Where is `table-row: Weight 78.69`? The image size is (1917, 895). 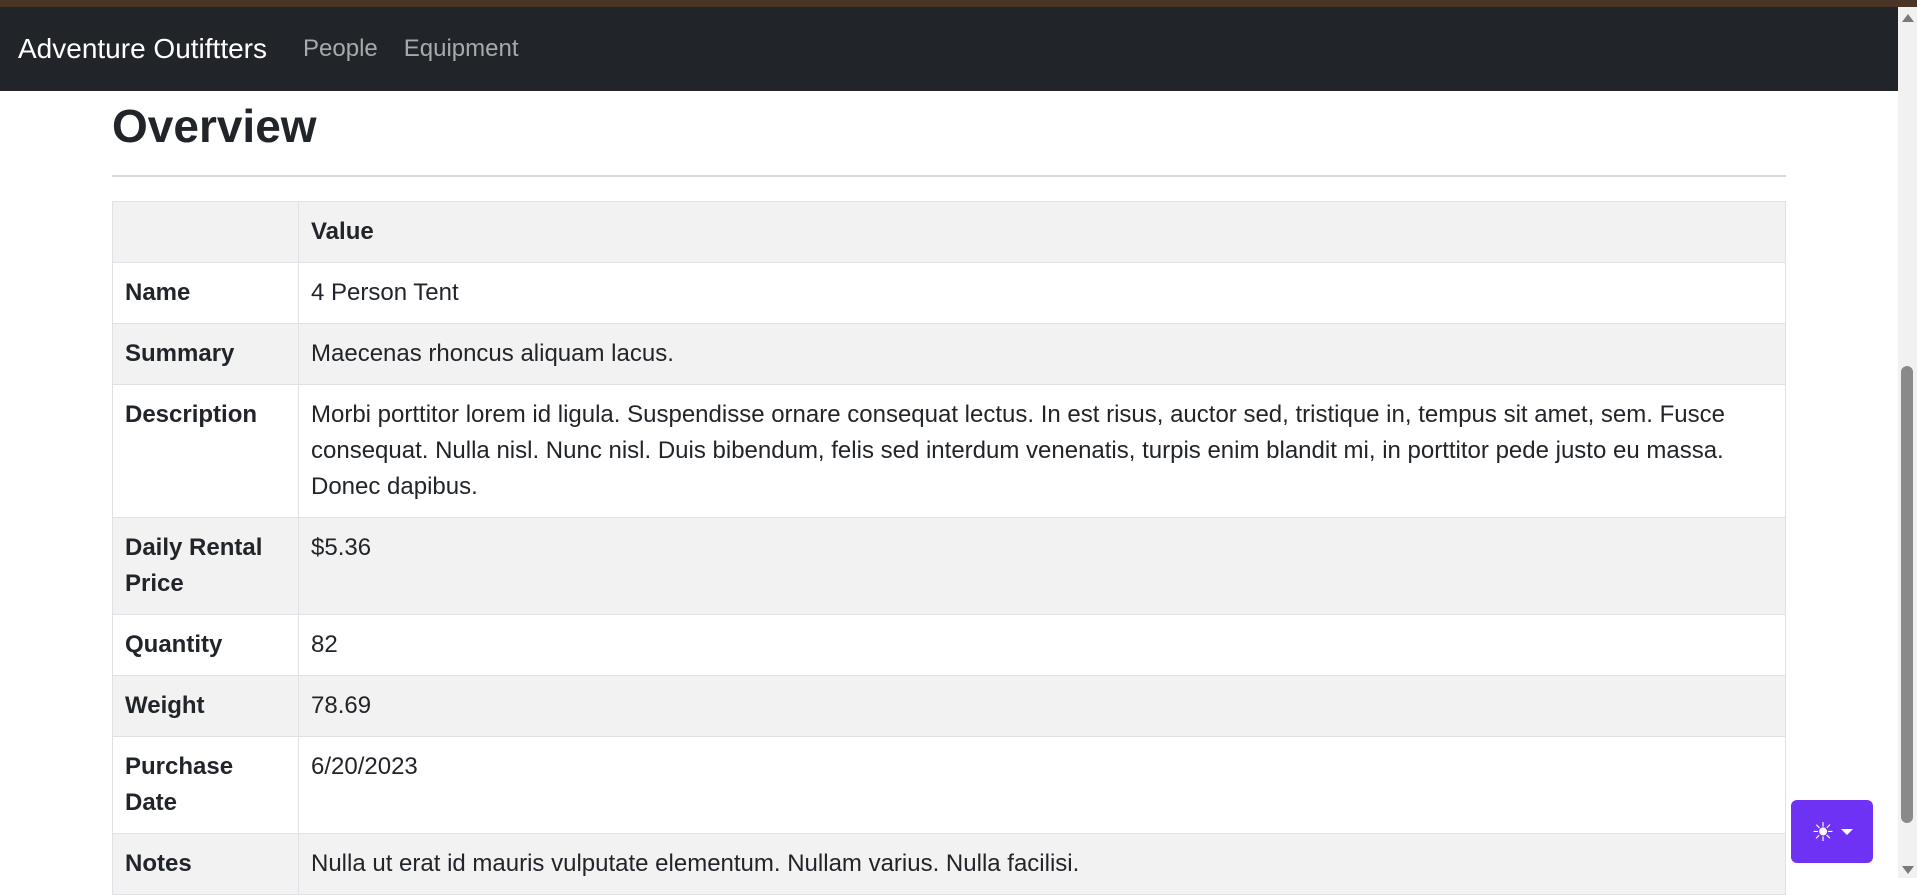
table-row: Weight 78.69 is located at coordinates (949, 706).